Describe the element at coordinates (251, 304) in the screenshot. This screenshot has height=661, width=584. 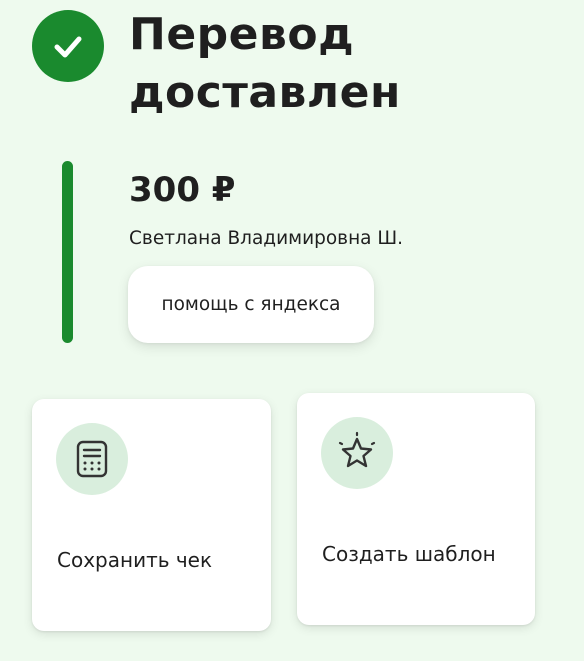
I see `transfer-message: помощь с яндекса` at that location.